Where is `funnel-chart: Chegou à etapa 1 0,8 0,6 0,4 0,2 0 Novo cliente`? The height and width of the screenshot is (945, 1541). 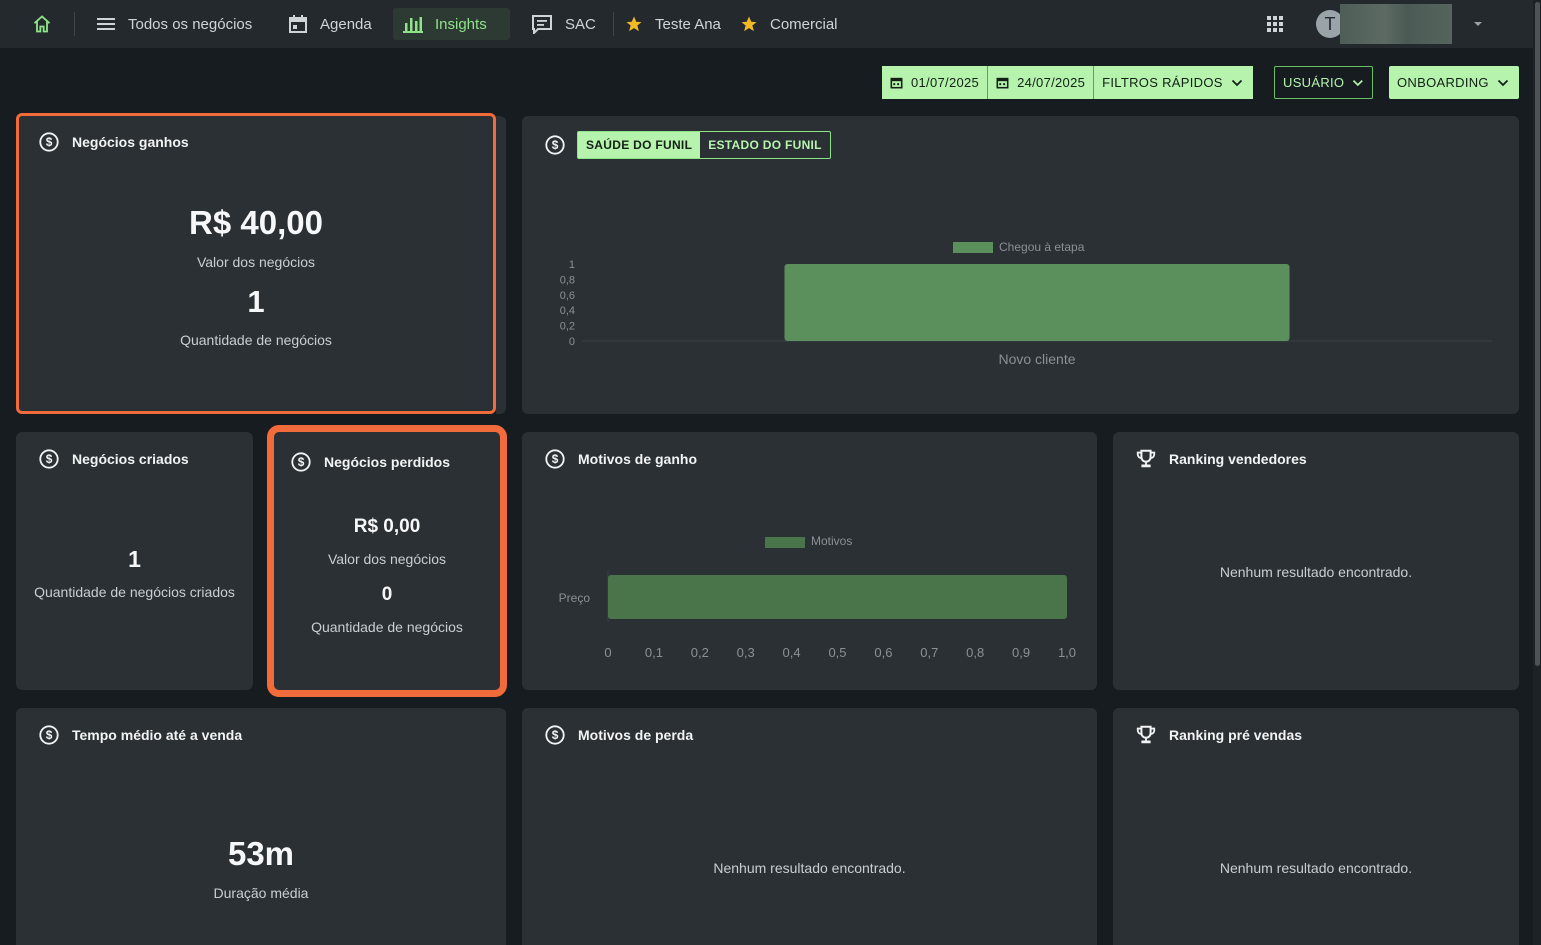
funnel-chart: Chegou à etapa 1 0,8 0,6 0,4 0,2 0 Novo cliente is located at coordinates (1026, 303).